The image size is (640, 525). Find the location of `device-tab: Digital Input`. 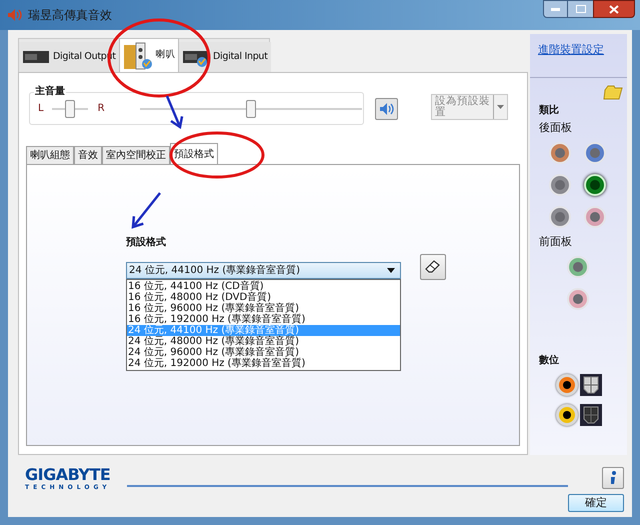

device-tab: Digital Input is located at coordinates (225, 57).